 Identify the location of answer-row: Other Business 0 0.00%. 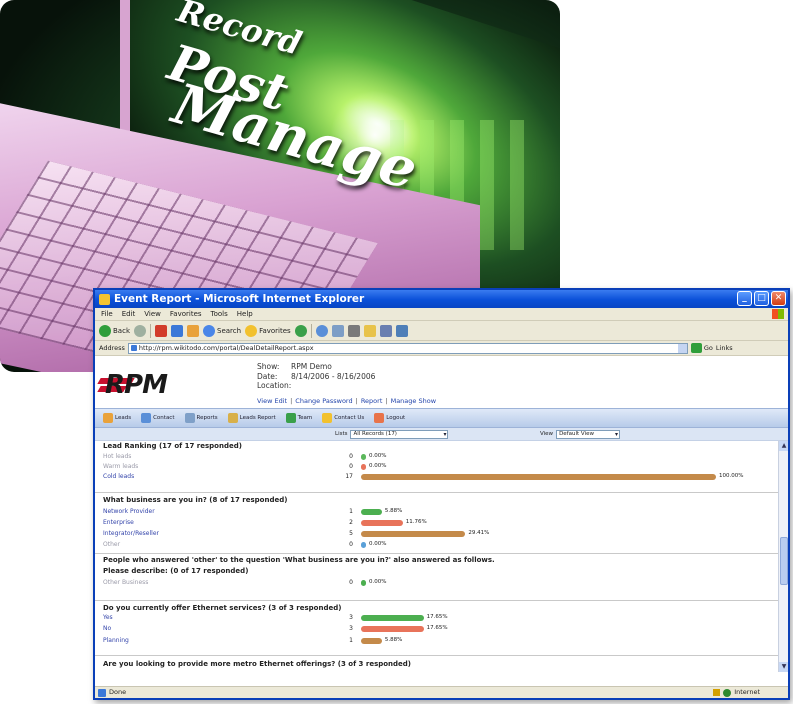
(436, 583).